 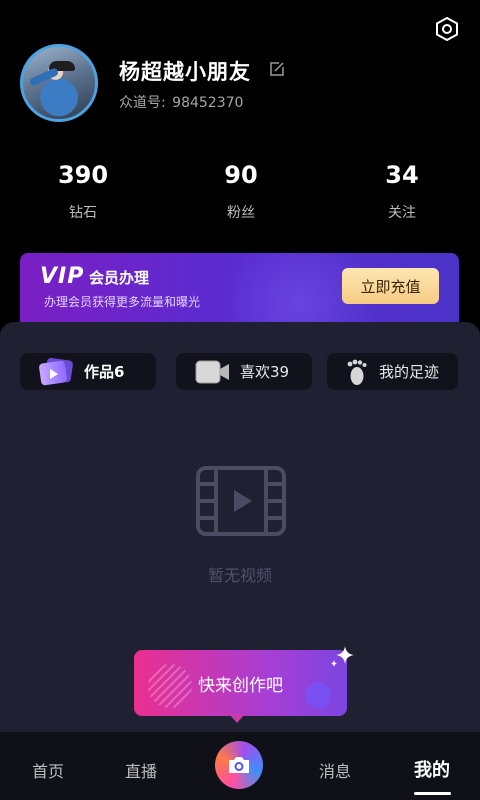 What do you see at coordinates (432, 769) in the screenshot?
I see `nav-me: 我的` at bounding box center [432, 769].